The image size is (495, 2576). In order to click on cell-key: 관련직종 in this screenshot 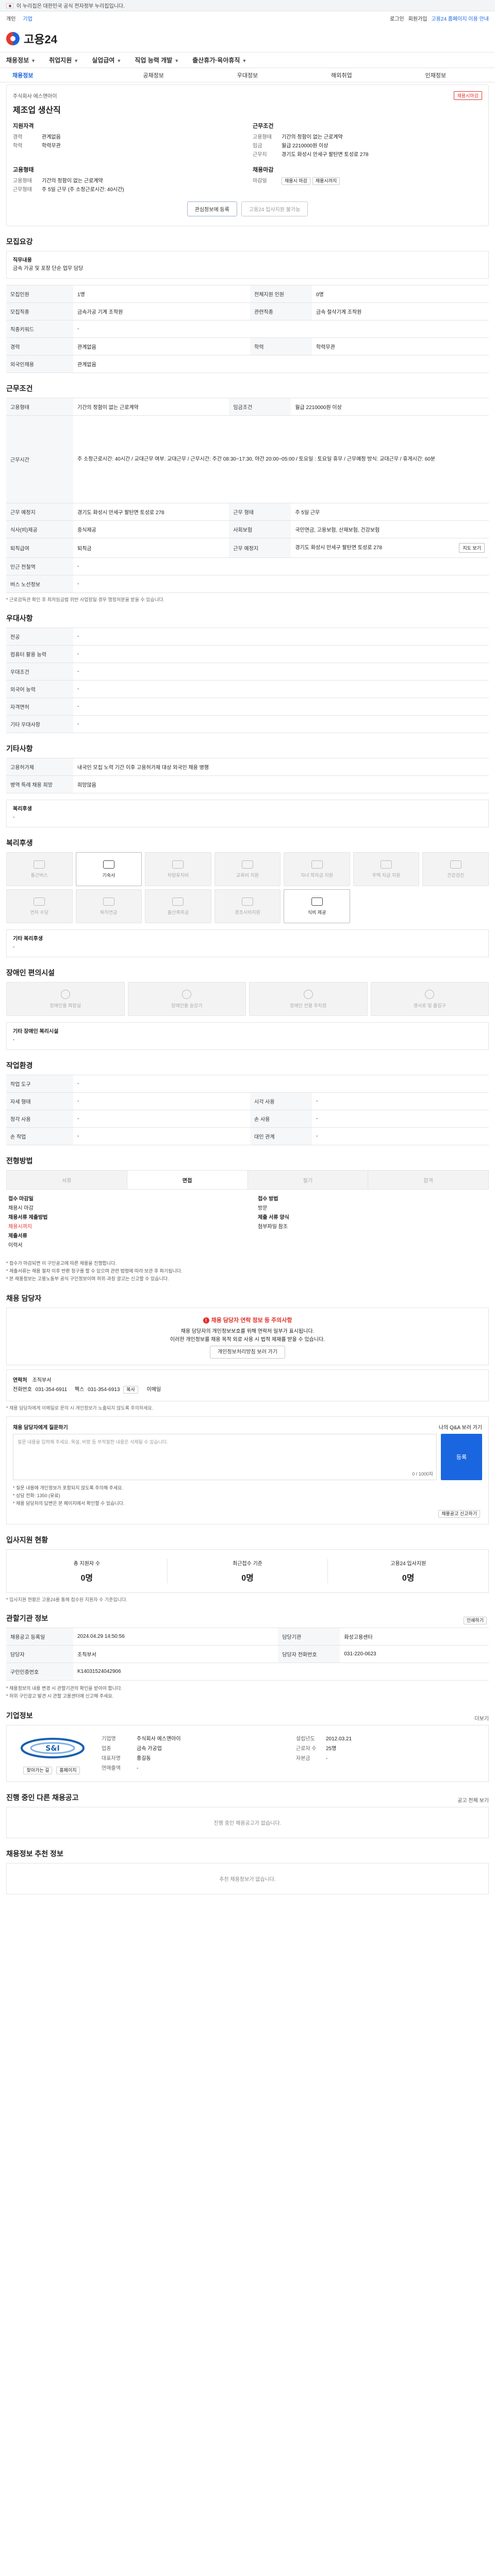, I will do `click(281, 311)`.